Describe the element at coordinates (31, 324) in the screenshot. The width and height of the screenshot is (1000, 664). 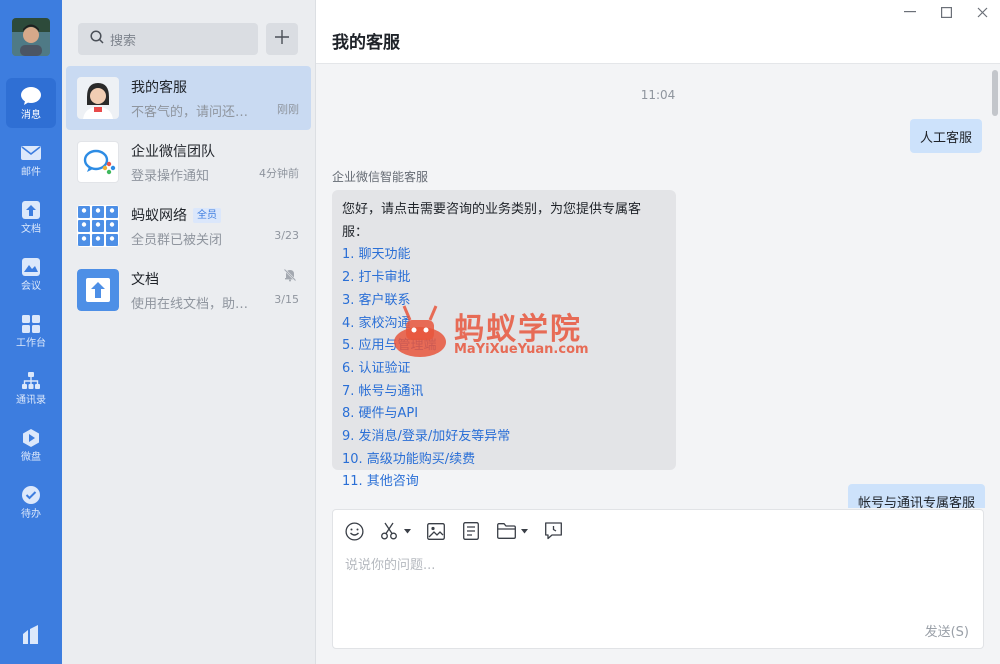
I see `workbench-icon` at that location.